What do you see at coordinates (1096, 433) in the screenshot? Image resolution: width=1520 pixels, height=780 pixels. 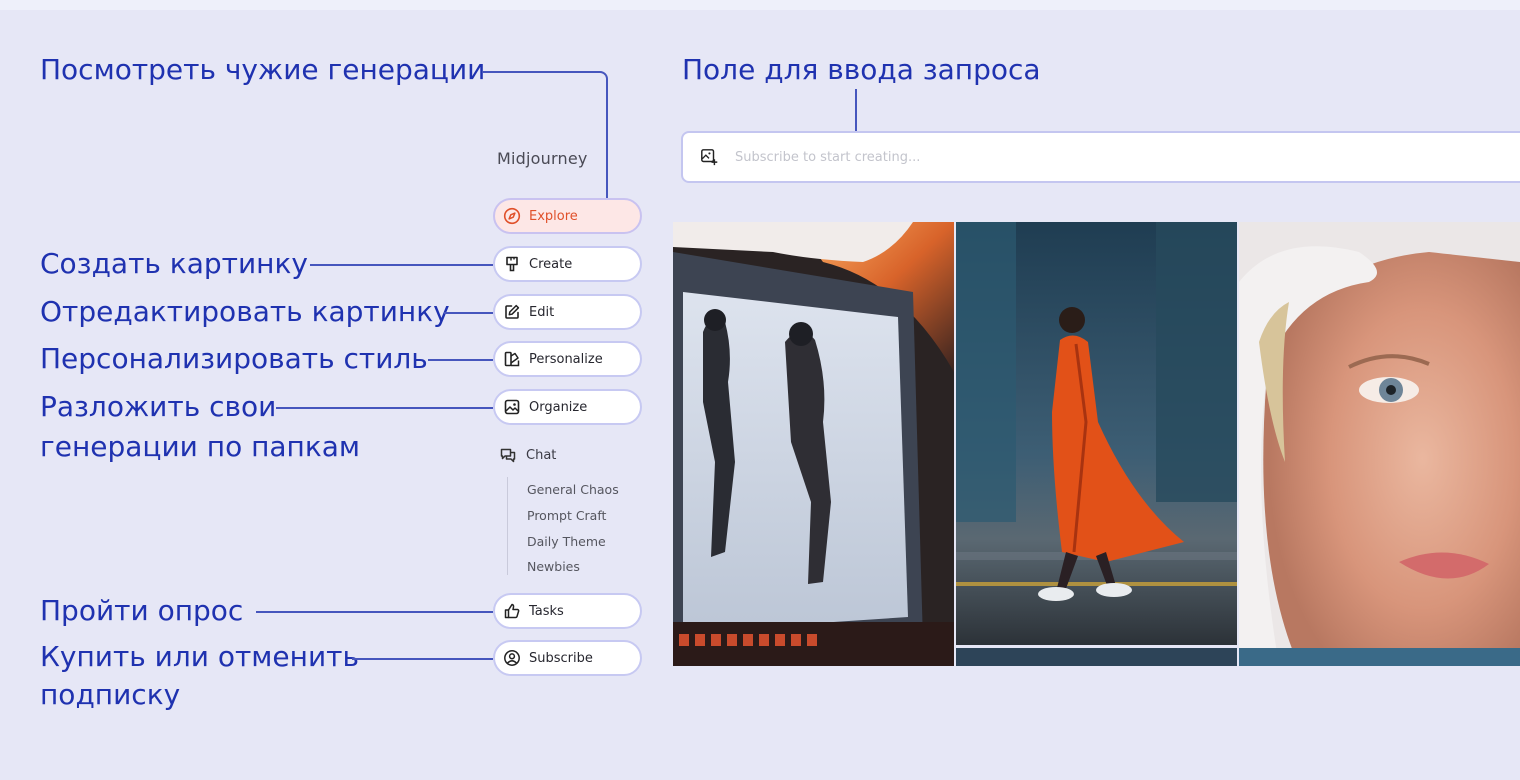 I see `gallery-image-red-coat` at bounding box center [1096, 433].